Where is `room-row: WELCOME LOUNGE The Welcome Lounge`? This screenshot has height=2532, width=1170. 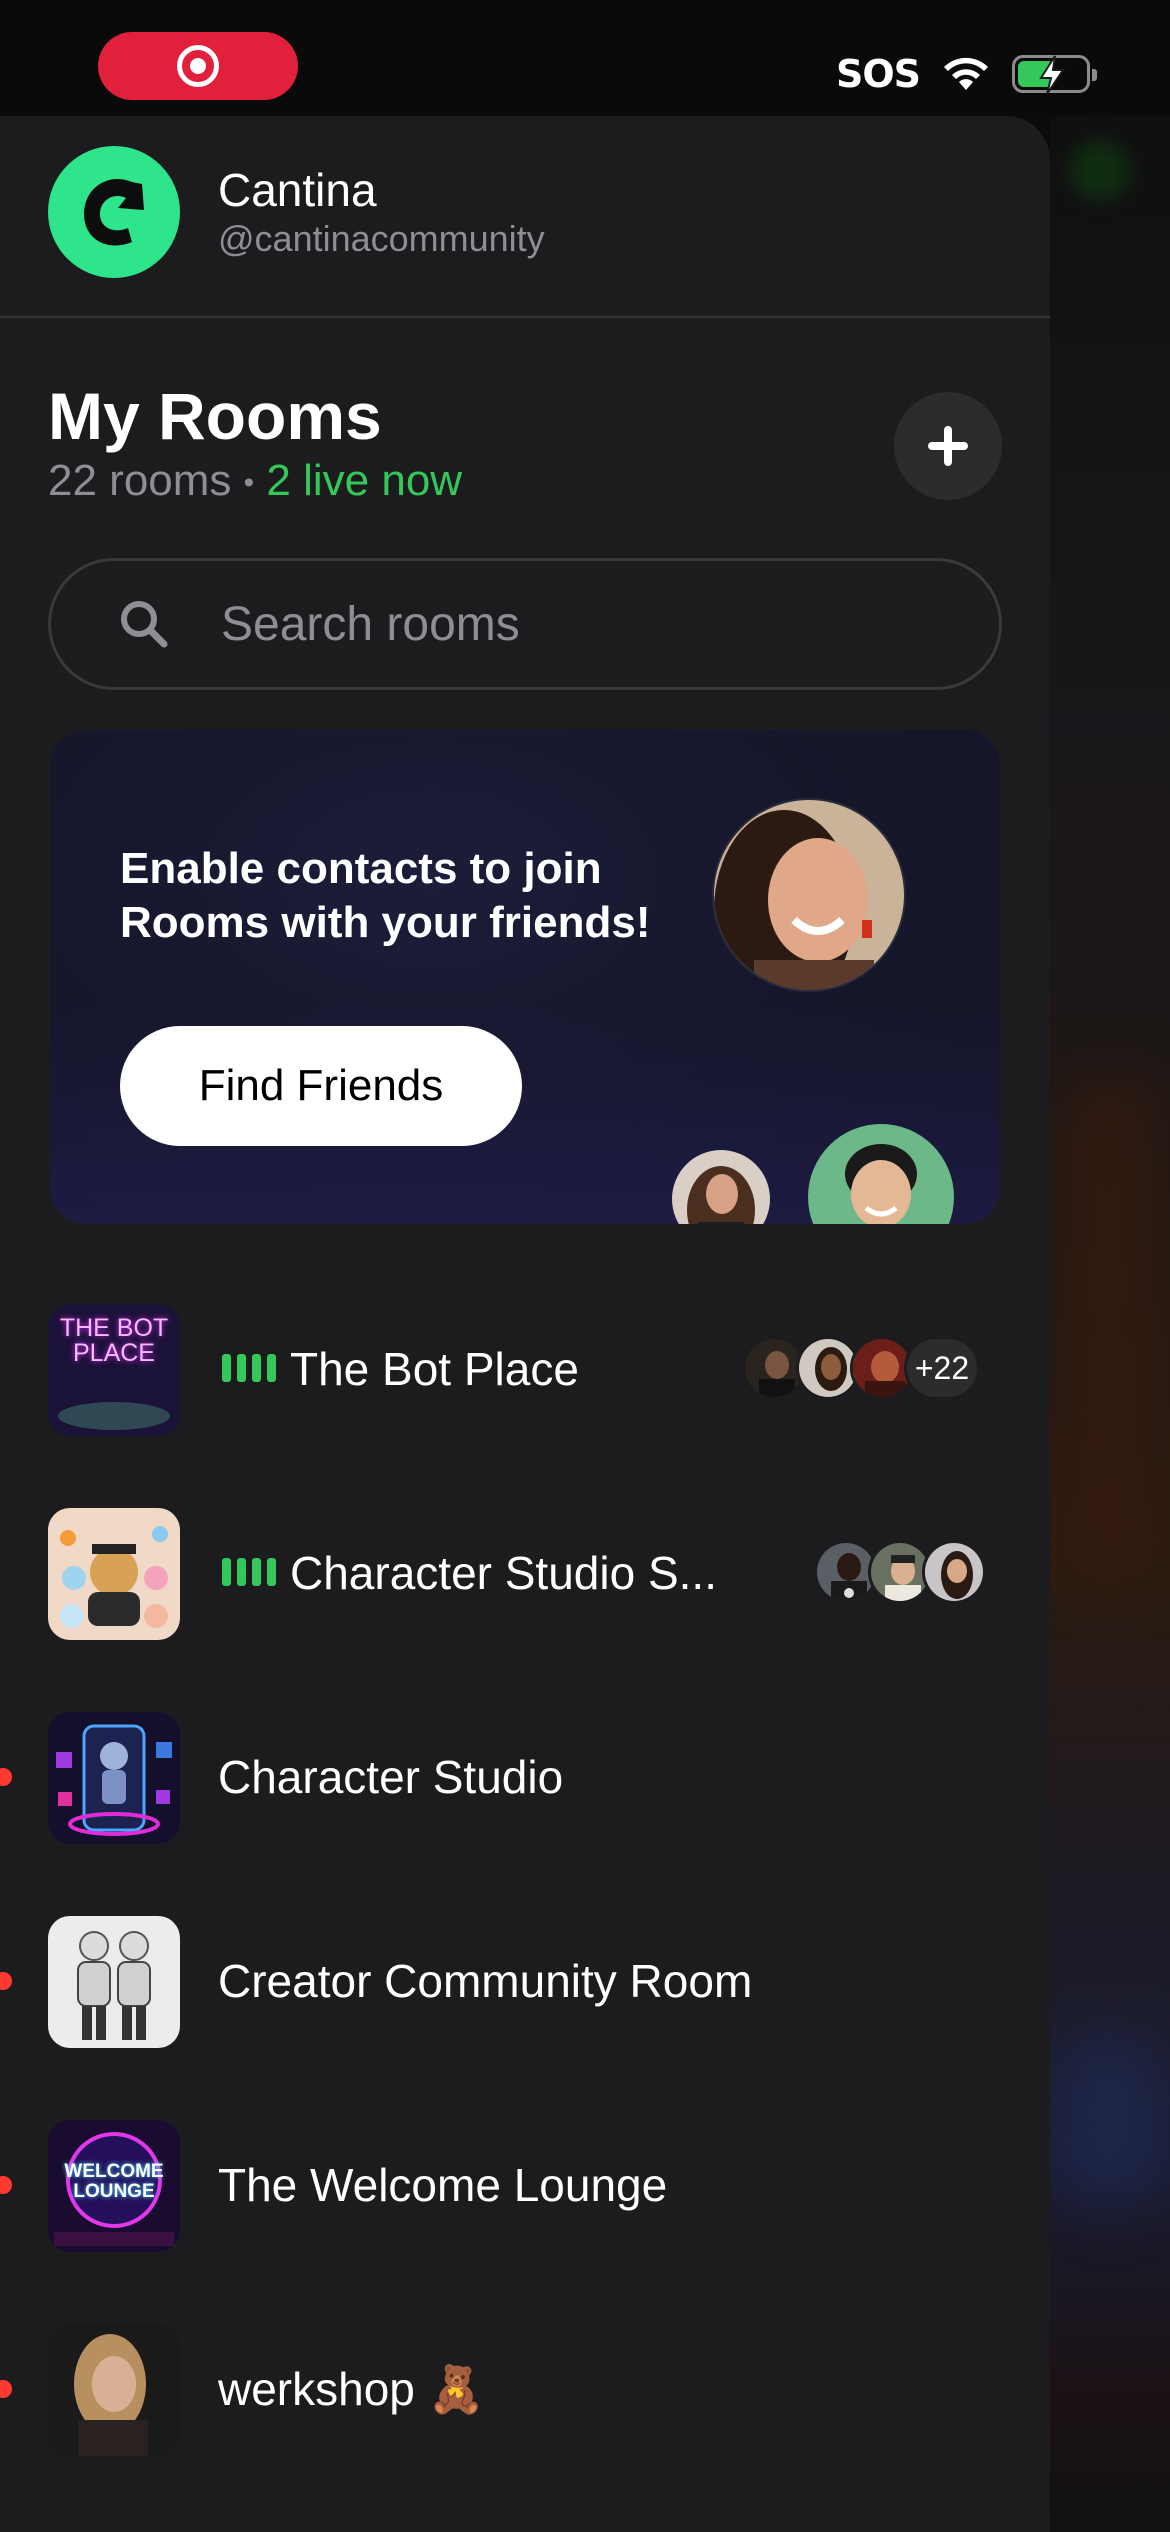
room-row: WELCOME LOUNGE The Welcome Lounge is located at coordinates (525, 2184).